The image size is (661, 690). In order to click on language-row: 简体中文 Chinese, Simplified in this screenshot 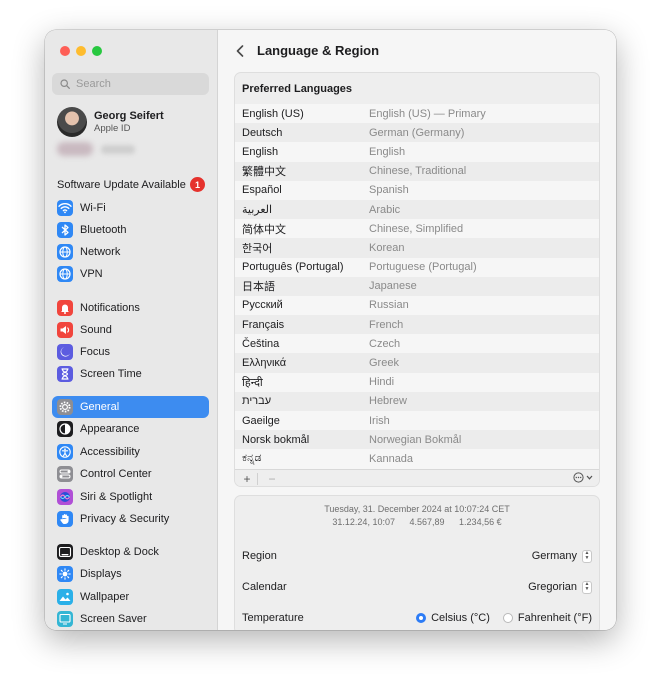, I will do `click(417, 229)`.